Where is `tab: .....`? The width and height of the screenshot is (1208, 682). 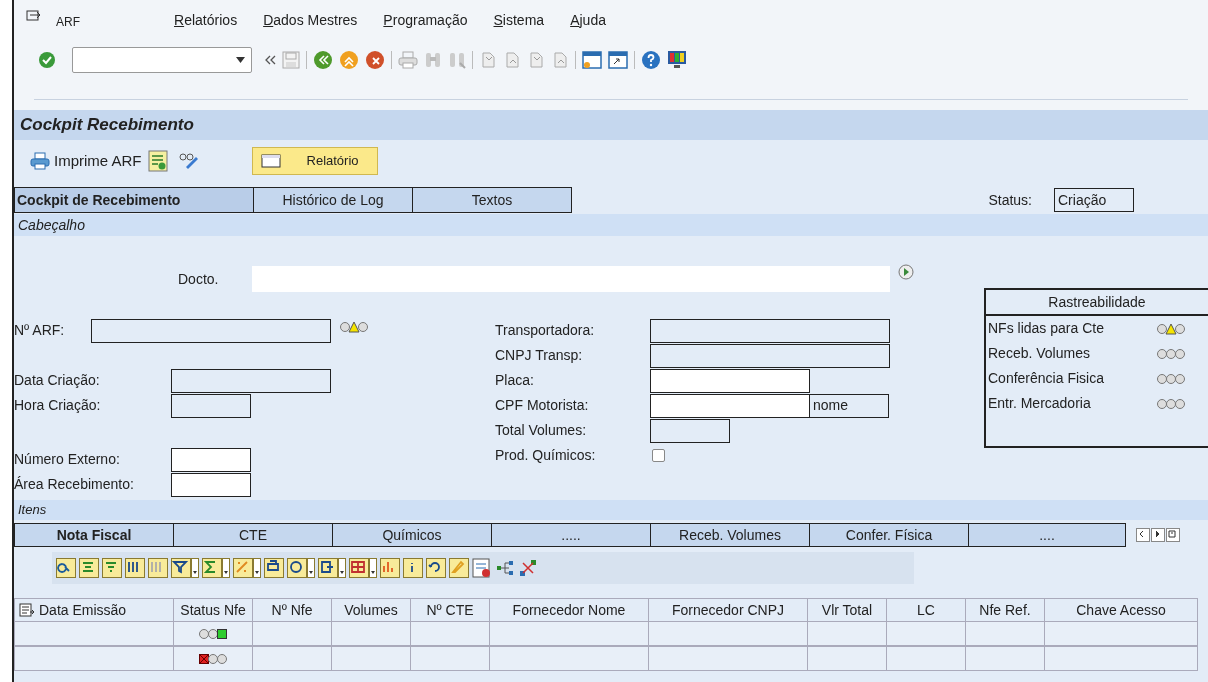
tab: ..... is located at coordinates (571, 535).